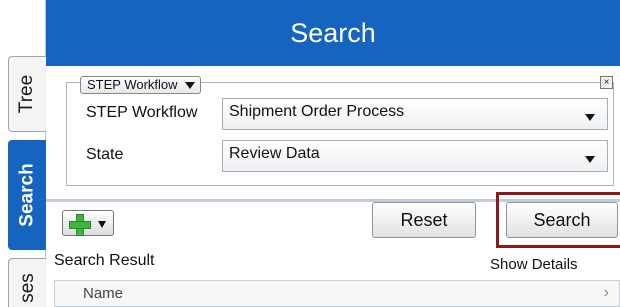  I want to click on chevron-right-icon: ›, so click(606, 293).